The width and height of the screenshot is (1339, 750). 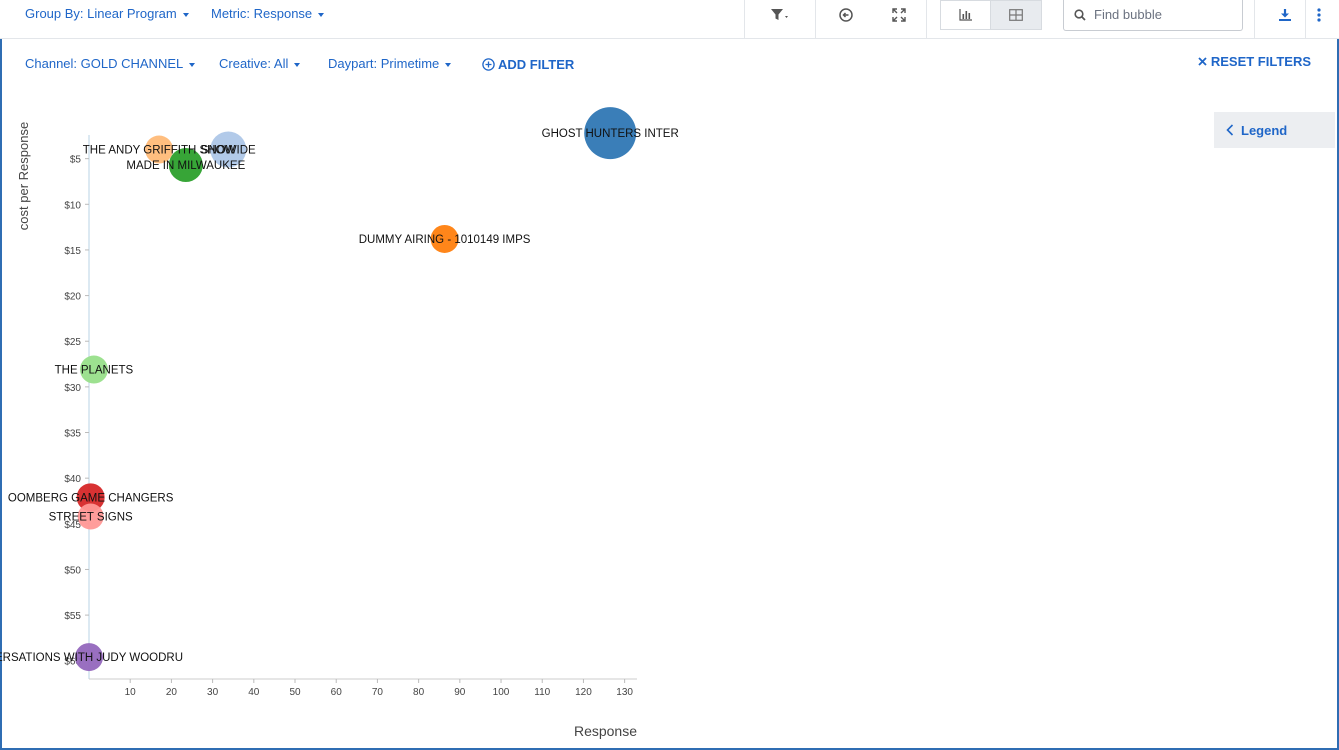 What do you see at coordinates (583, 692) in the screenshot?
I see `x-tick-label: 120` at bounding box center [583, 692].